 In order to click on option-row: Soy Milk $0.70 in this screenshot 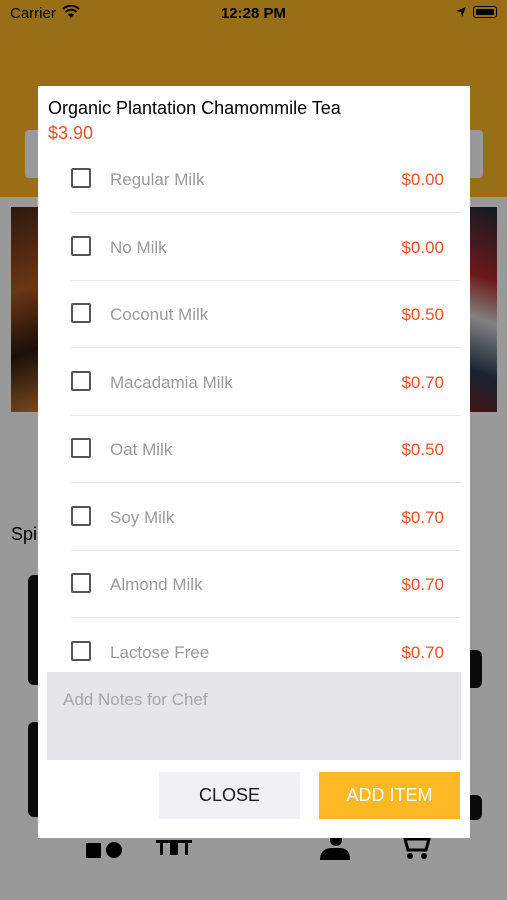, I will do `click(266, 517)`.